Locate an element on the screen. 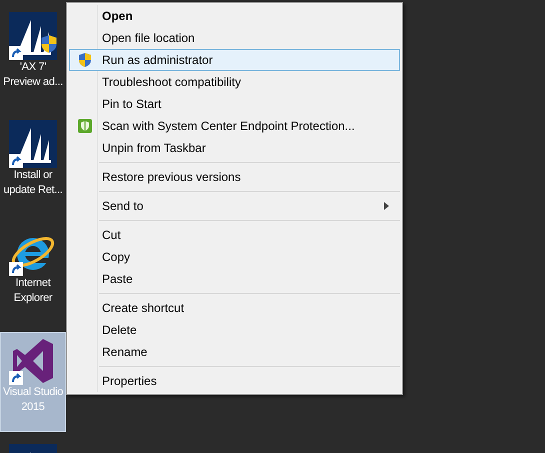 Image resolution: width=545 pixels, height=453 pixels. menu-item-label: Open is located at coordinates (117, 16).